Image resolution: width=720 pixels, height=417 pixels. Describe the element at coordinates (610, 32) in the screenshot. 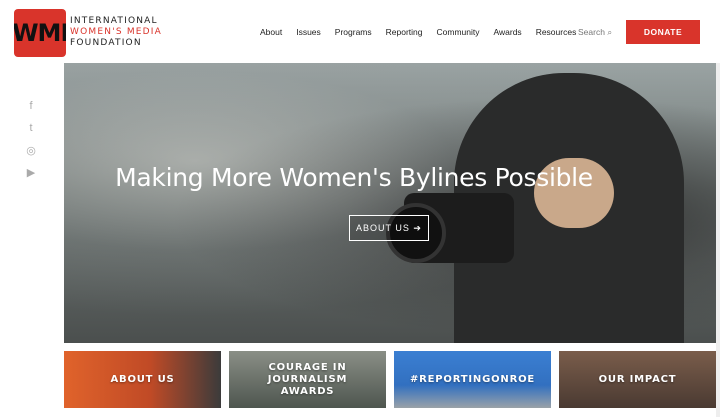

I see `search-icon: ⌕` at that location.